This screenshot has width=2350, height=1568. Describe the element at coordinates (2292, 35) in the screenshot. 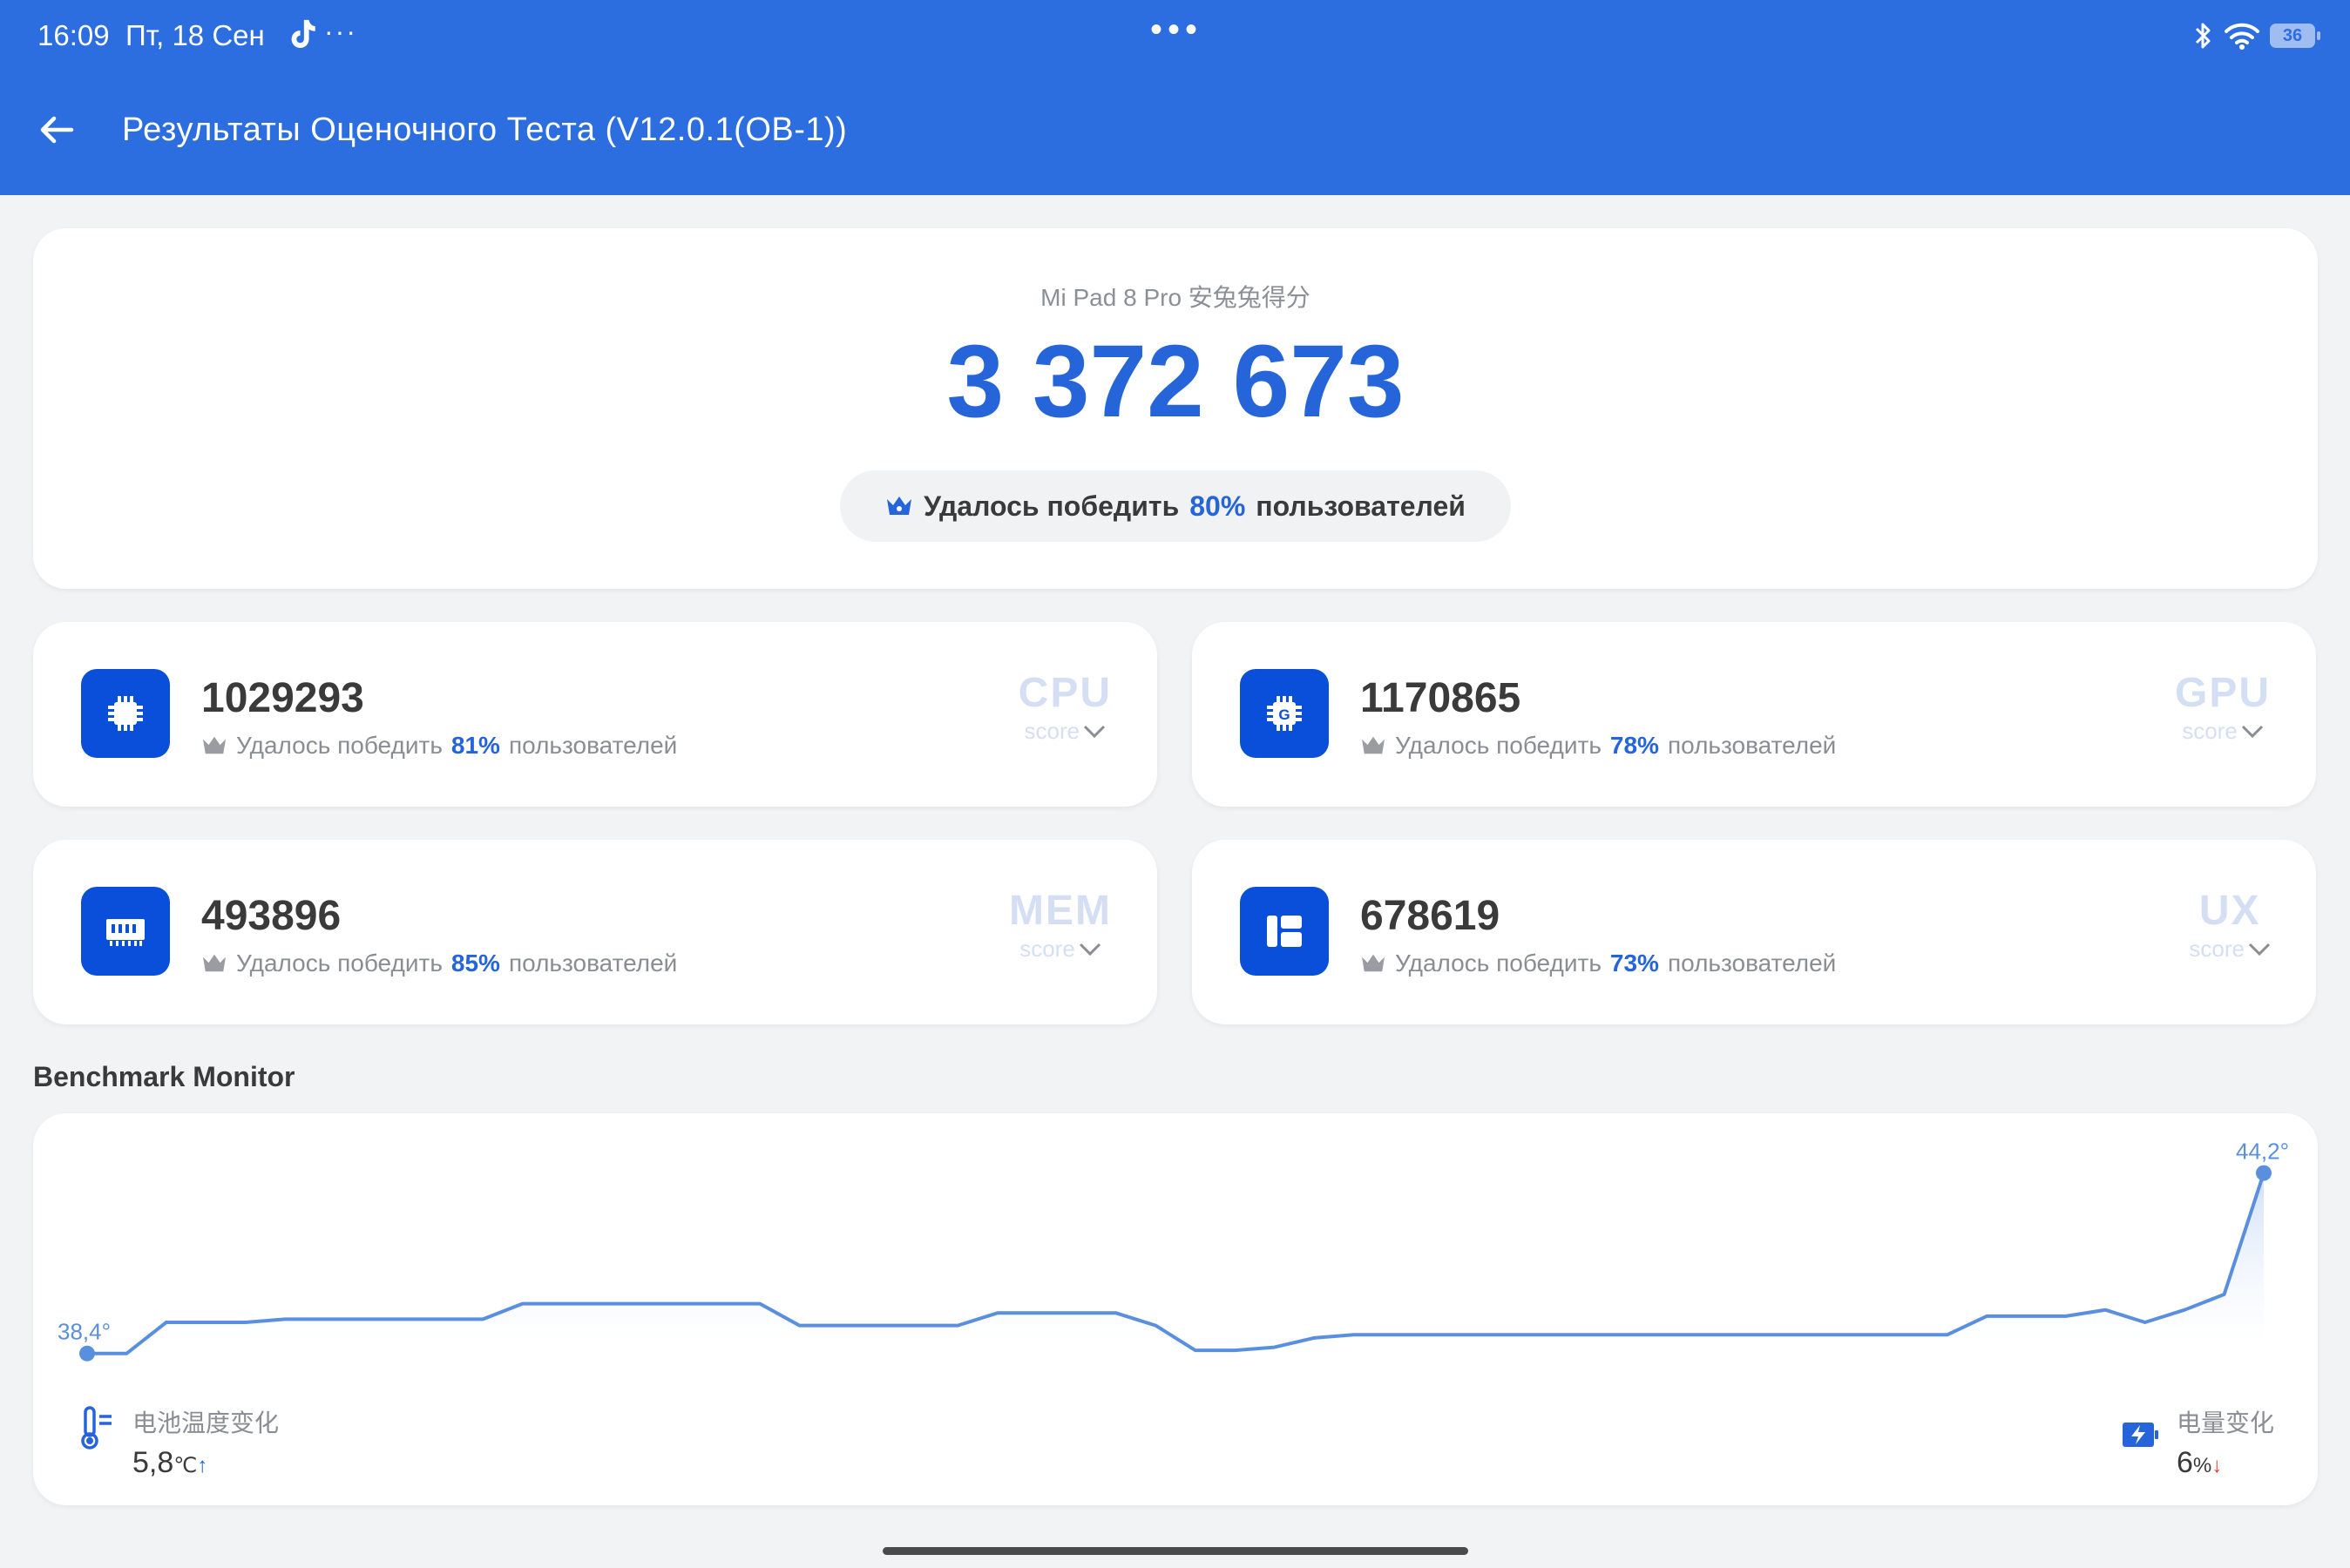

I see `battery-level: 36` at that location.